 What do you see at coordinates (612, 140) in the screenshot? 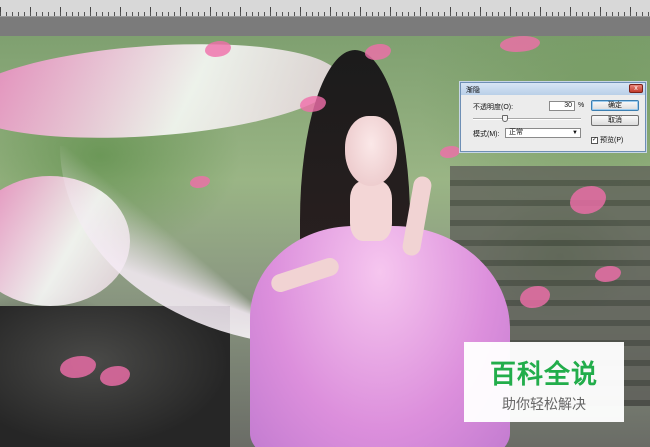
I see `preview-label: 预览(P)` at bounding box center [612, 140].